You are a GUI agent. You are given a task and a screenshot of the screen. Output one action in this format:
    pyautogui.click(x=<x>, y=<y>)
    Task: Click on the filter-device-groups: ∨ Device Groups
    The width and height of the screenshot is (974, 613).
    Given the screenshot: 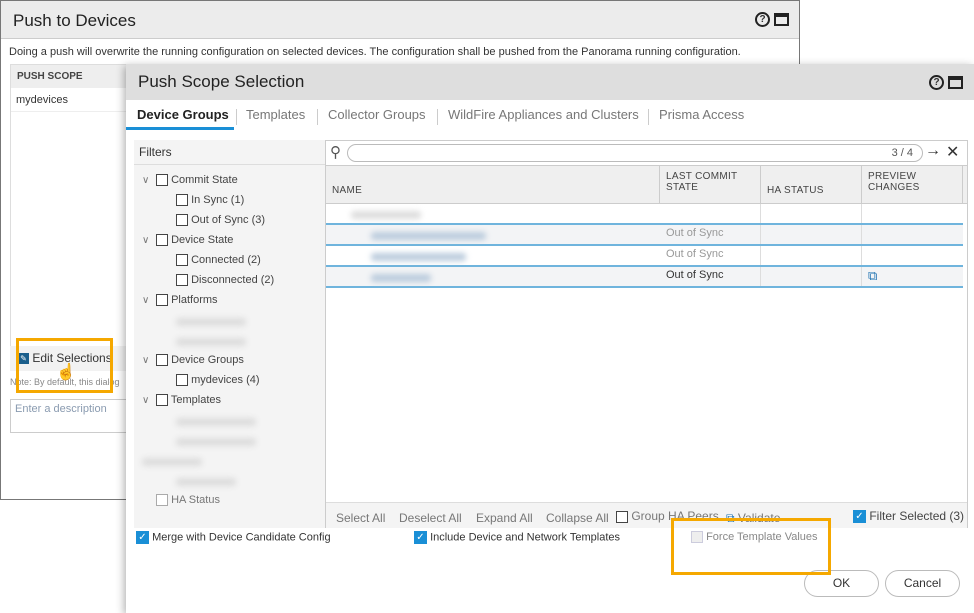 What is the action you would take?
    pyautogui.click(x=193, y=360)
    